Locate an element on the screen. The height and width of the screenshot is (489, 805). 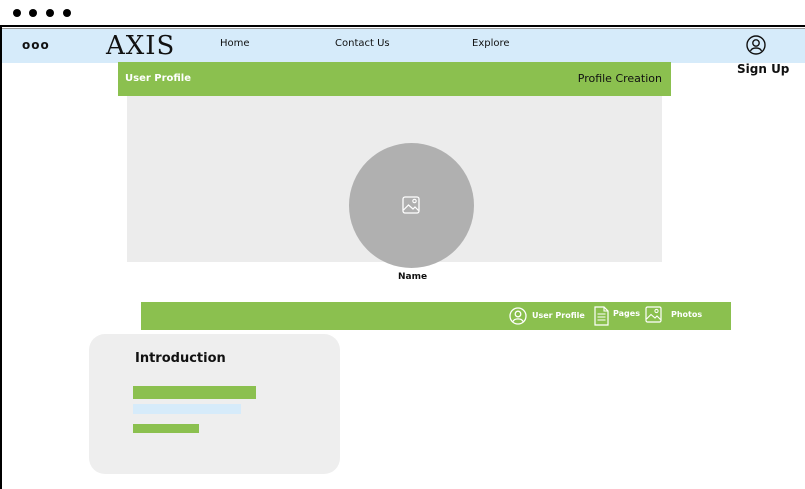
tab-user-profile: User Profile is located at coordinates (549, 316).